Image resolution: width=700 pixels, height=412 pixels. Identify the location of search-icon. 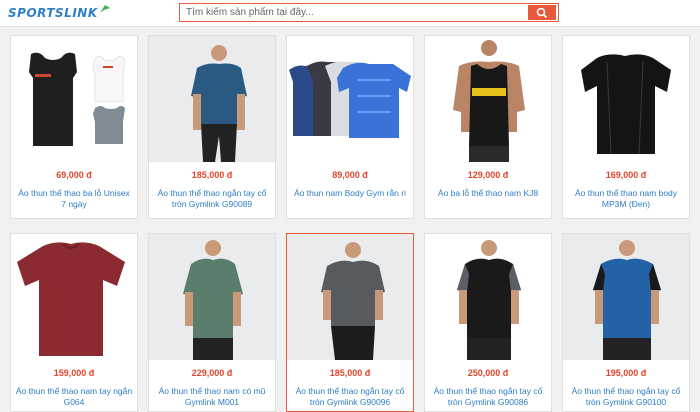
(542, 12).